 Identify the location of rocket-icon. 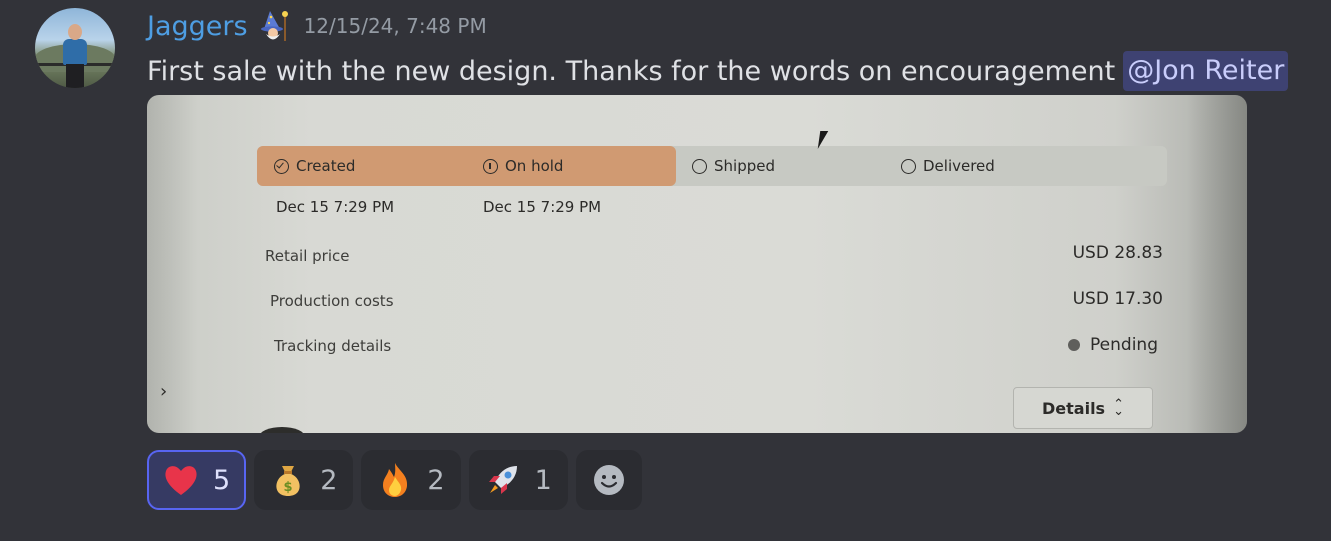
(503, 480).